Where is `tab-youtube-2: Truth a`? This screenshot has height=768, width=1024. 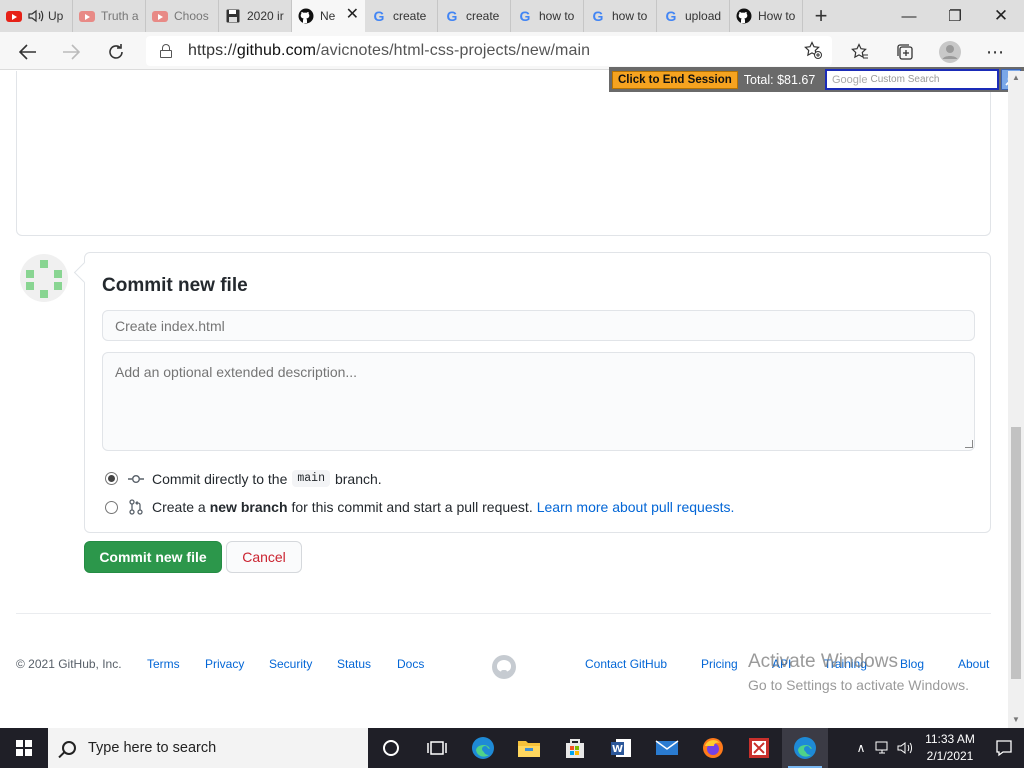 tab-youtube-2: Truth a is located at coordinates (109, 16).